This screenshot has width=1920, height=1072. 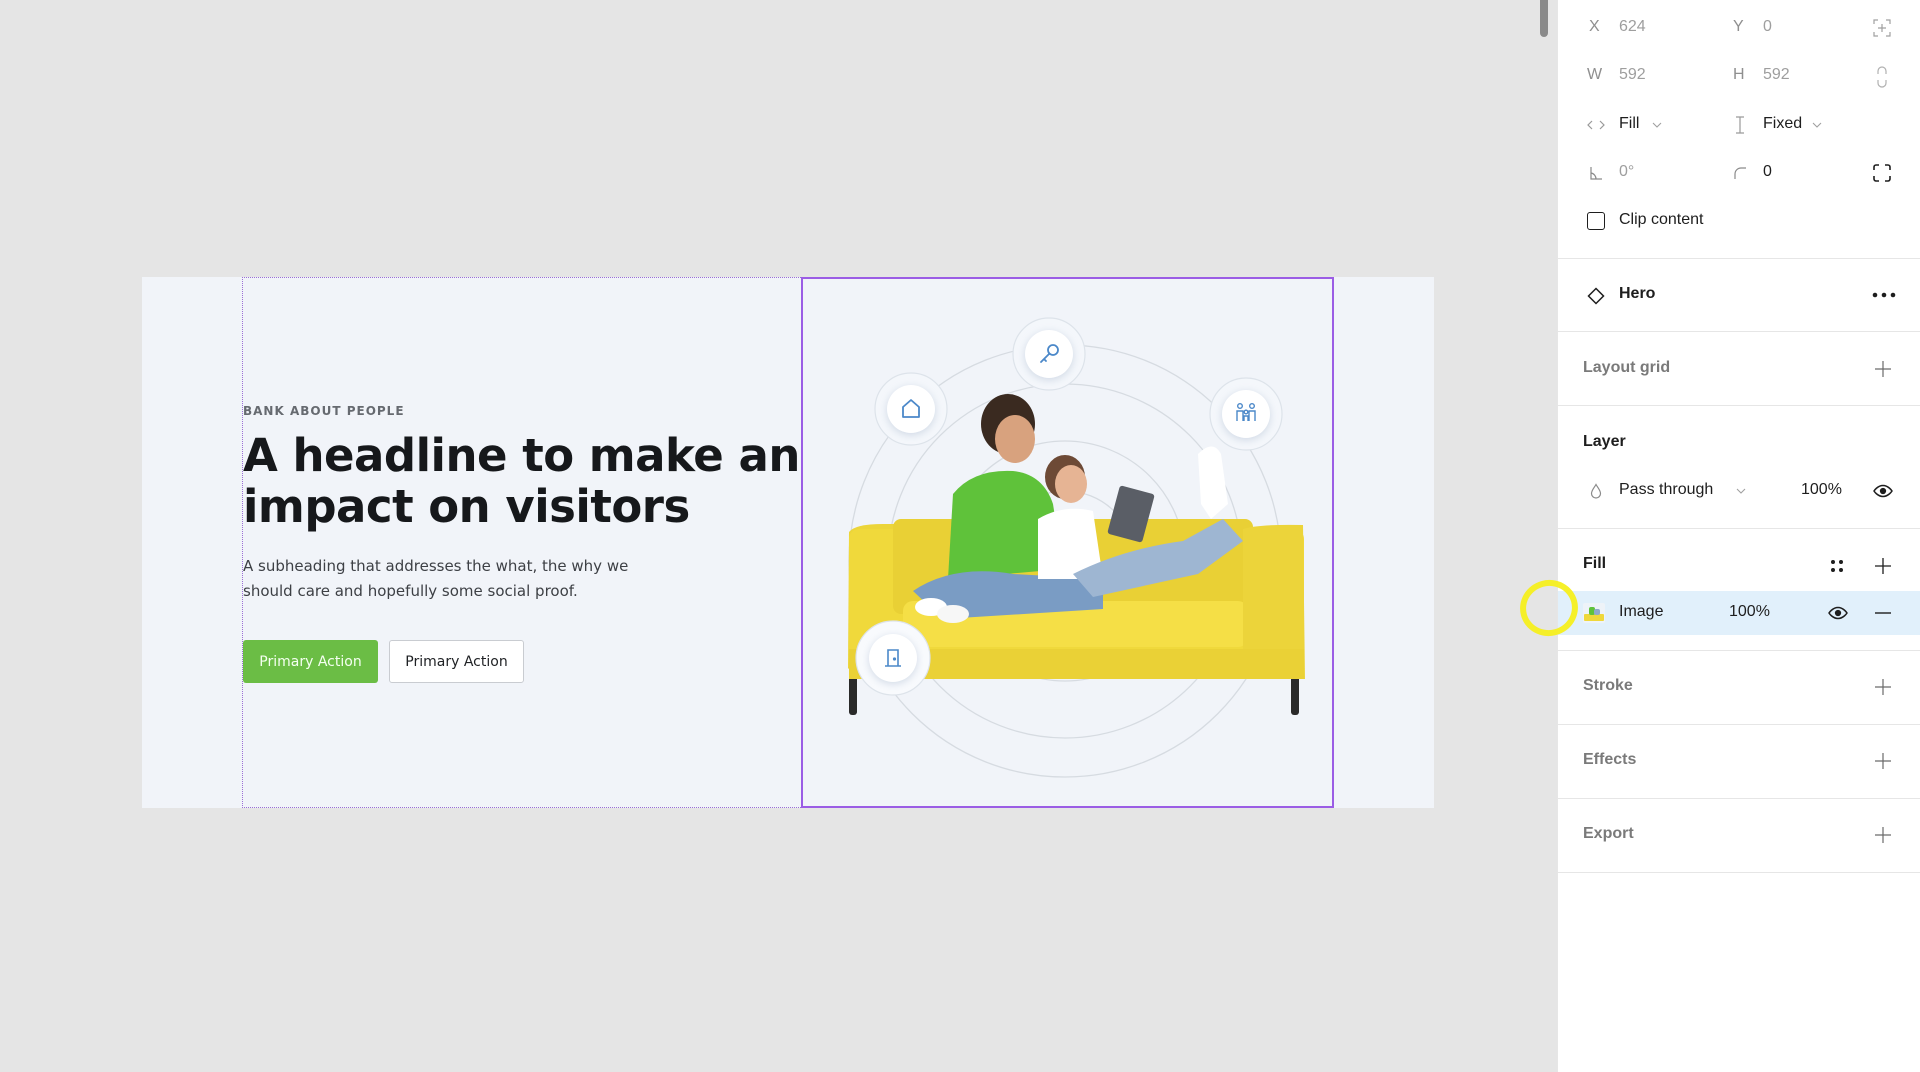 What do you see at coordinates (1596, 221) in the screenshot?
I see `clip-content-checkbox` at bounding box center [1596, 221].